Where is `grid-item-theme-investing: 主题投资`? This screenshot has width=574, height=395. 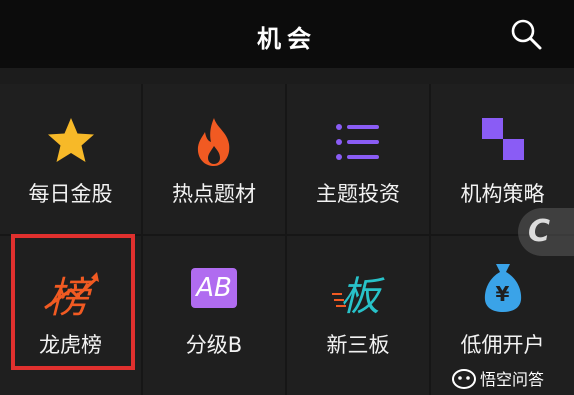
grid-item-theme-investing: 主题投资 is located at coordinates (358, 159).